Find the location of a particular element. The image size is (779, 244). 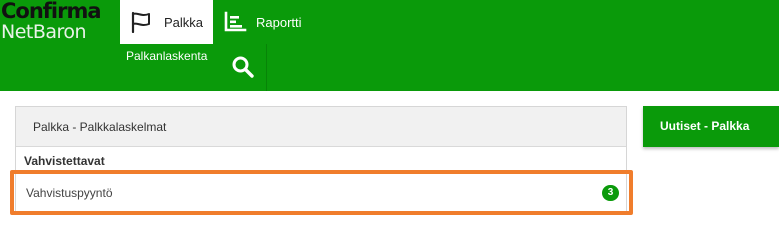

nav-tab-palkka: Palkka is located at coordinates (166, 22).